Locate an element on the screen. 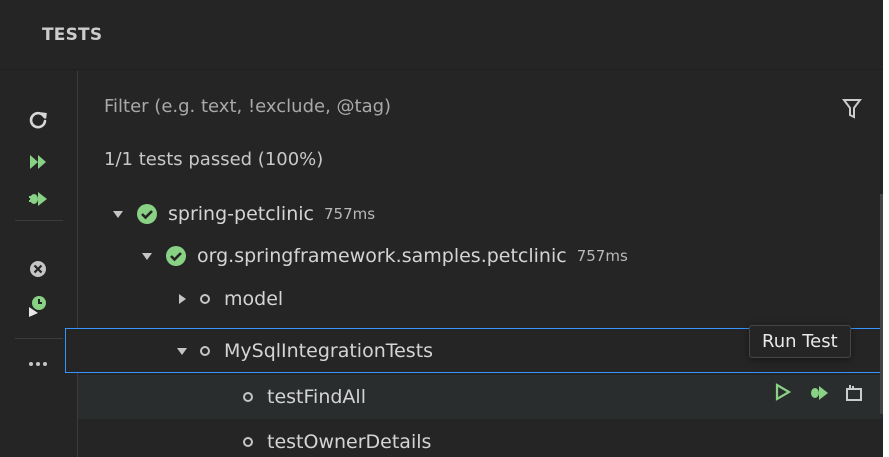 The image size is (889, 457). tree-item-label: MySqlIntegrationTests is located at coordinates (329, 350).